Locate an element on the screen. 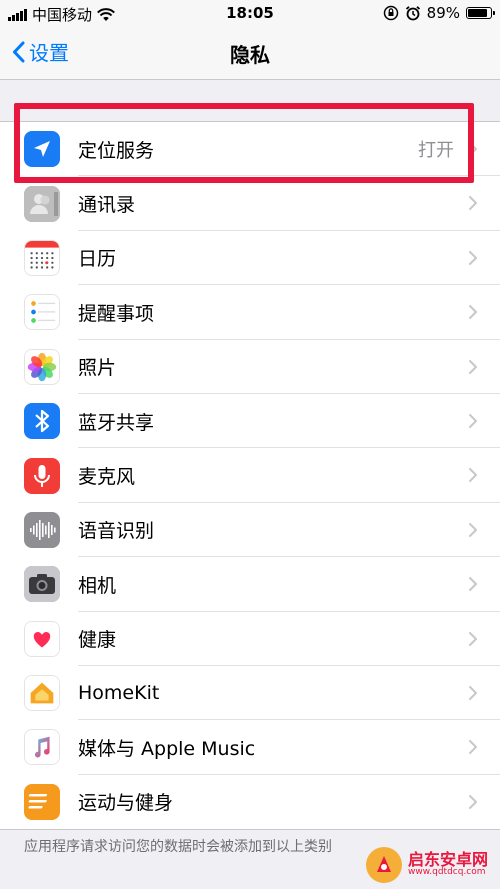 The height and width of the screenshot is (889, 500). list-item-label: 麦克风 is located at coordinates (107, 477).